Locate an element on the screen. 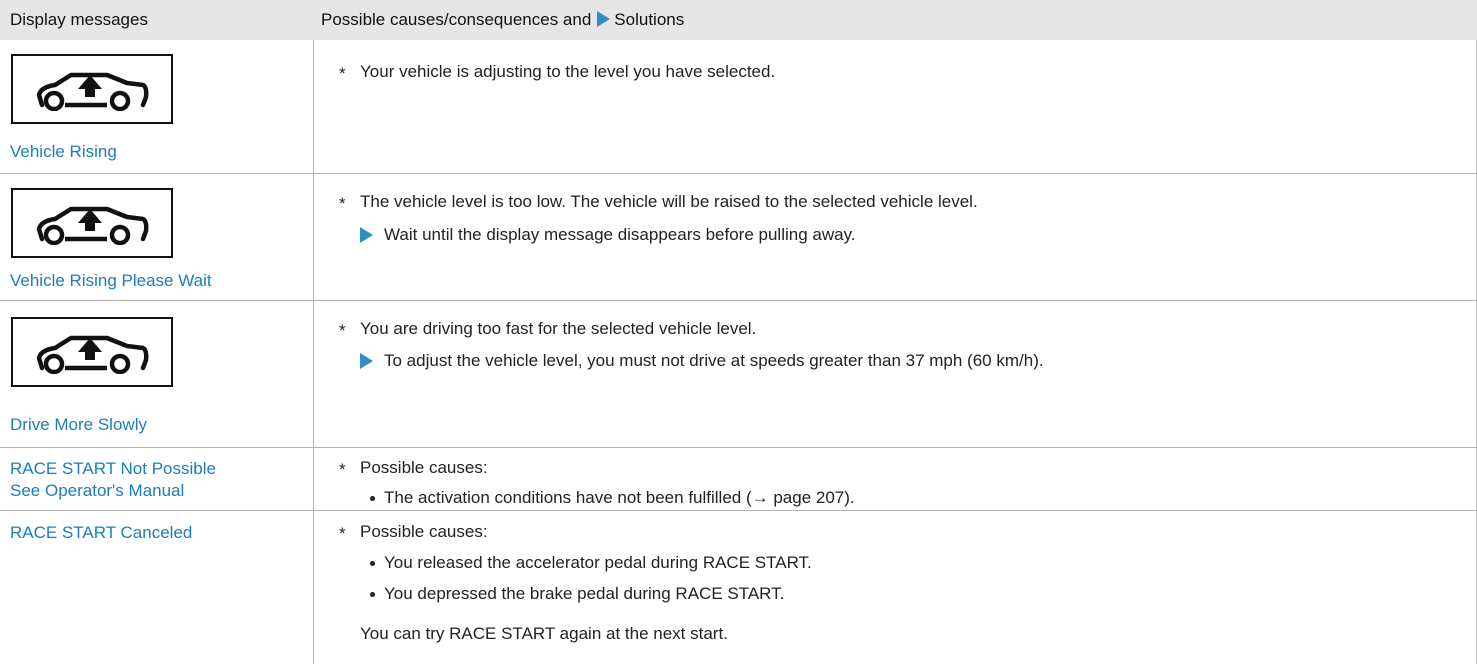 The width and height of the screenshot is (1477, 665). message-line: See Operator's Manual is located at coordinates (97, 490).